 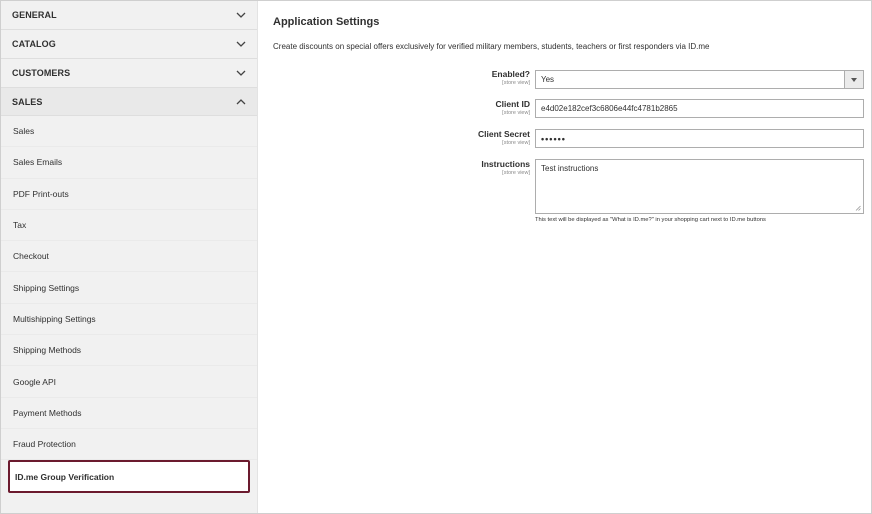 I want to click on sidebar-item-checkout: Checkout, so click(x=129, y=257).